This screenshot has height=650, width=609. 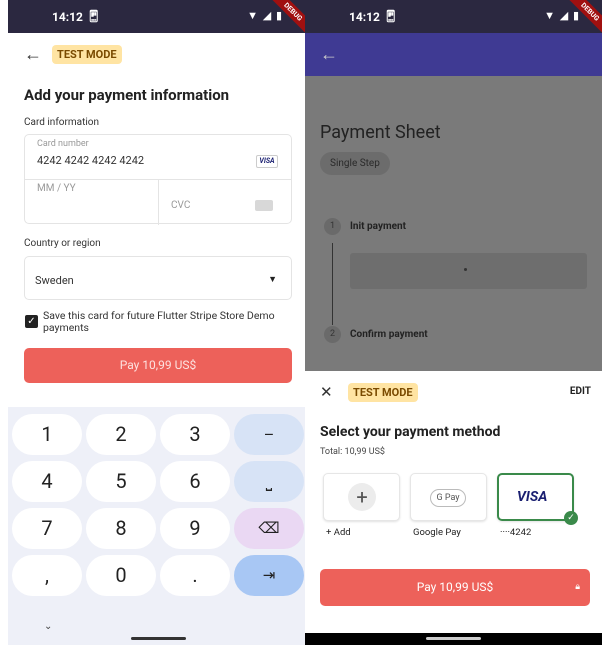 What do you see at coordinates (158, 365) in the screenshot?
I see `pay-button: Pay 10,99 US$` at bounding box center [158, 365].